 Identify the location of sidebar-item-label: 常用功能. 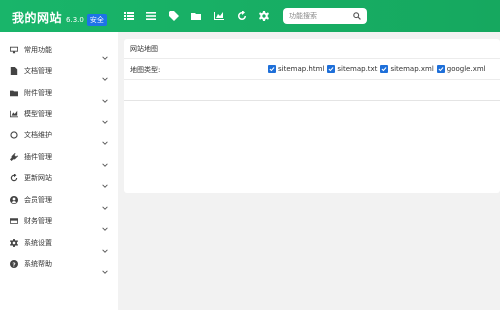
(38, 49).